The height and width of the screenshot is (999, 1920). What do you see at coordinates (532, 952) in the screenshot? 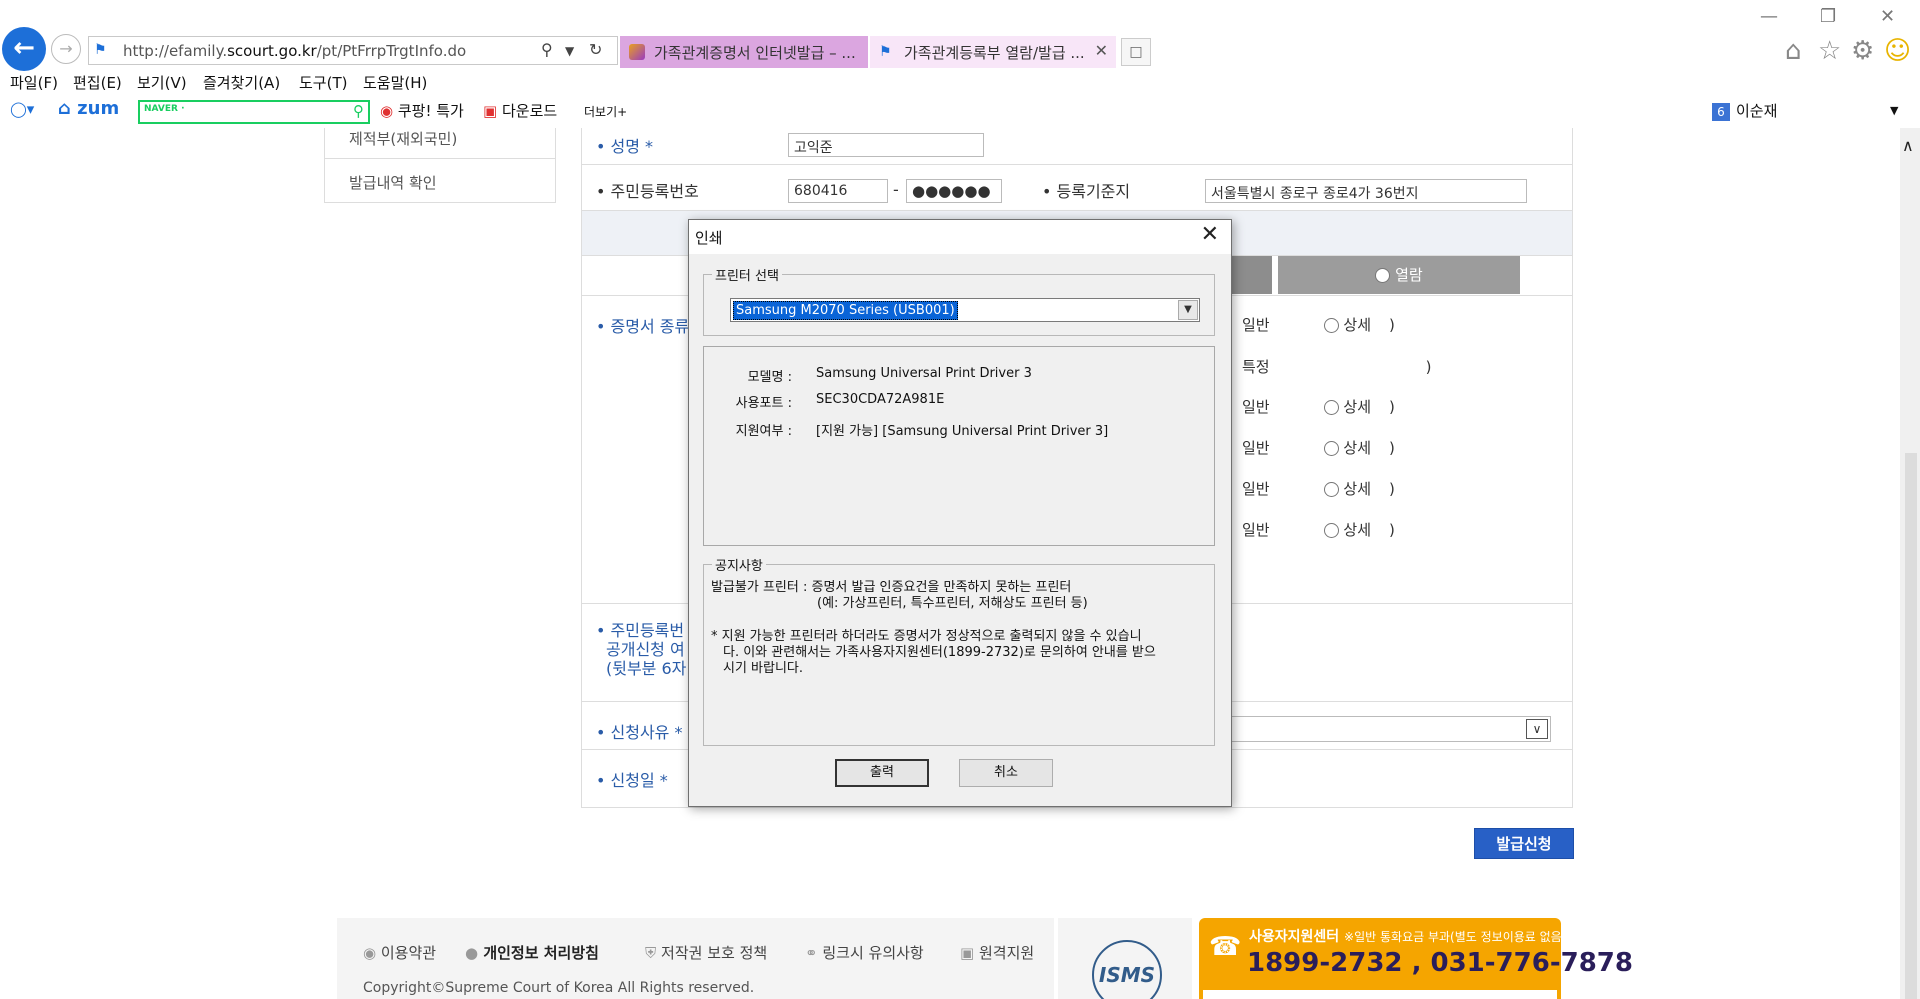
I see `footer-link-privacy: ● 개인정보 처리방침` at bounding box center [532, 952].